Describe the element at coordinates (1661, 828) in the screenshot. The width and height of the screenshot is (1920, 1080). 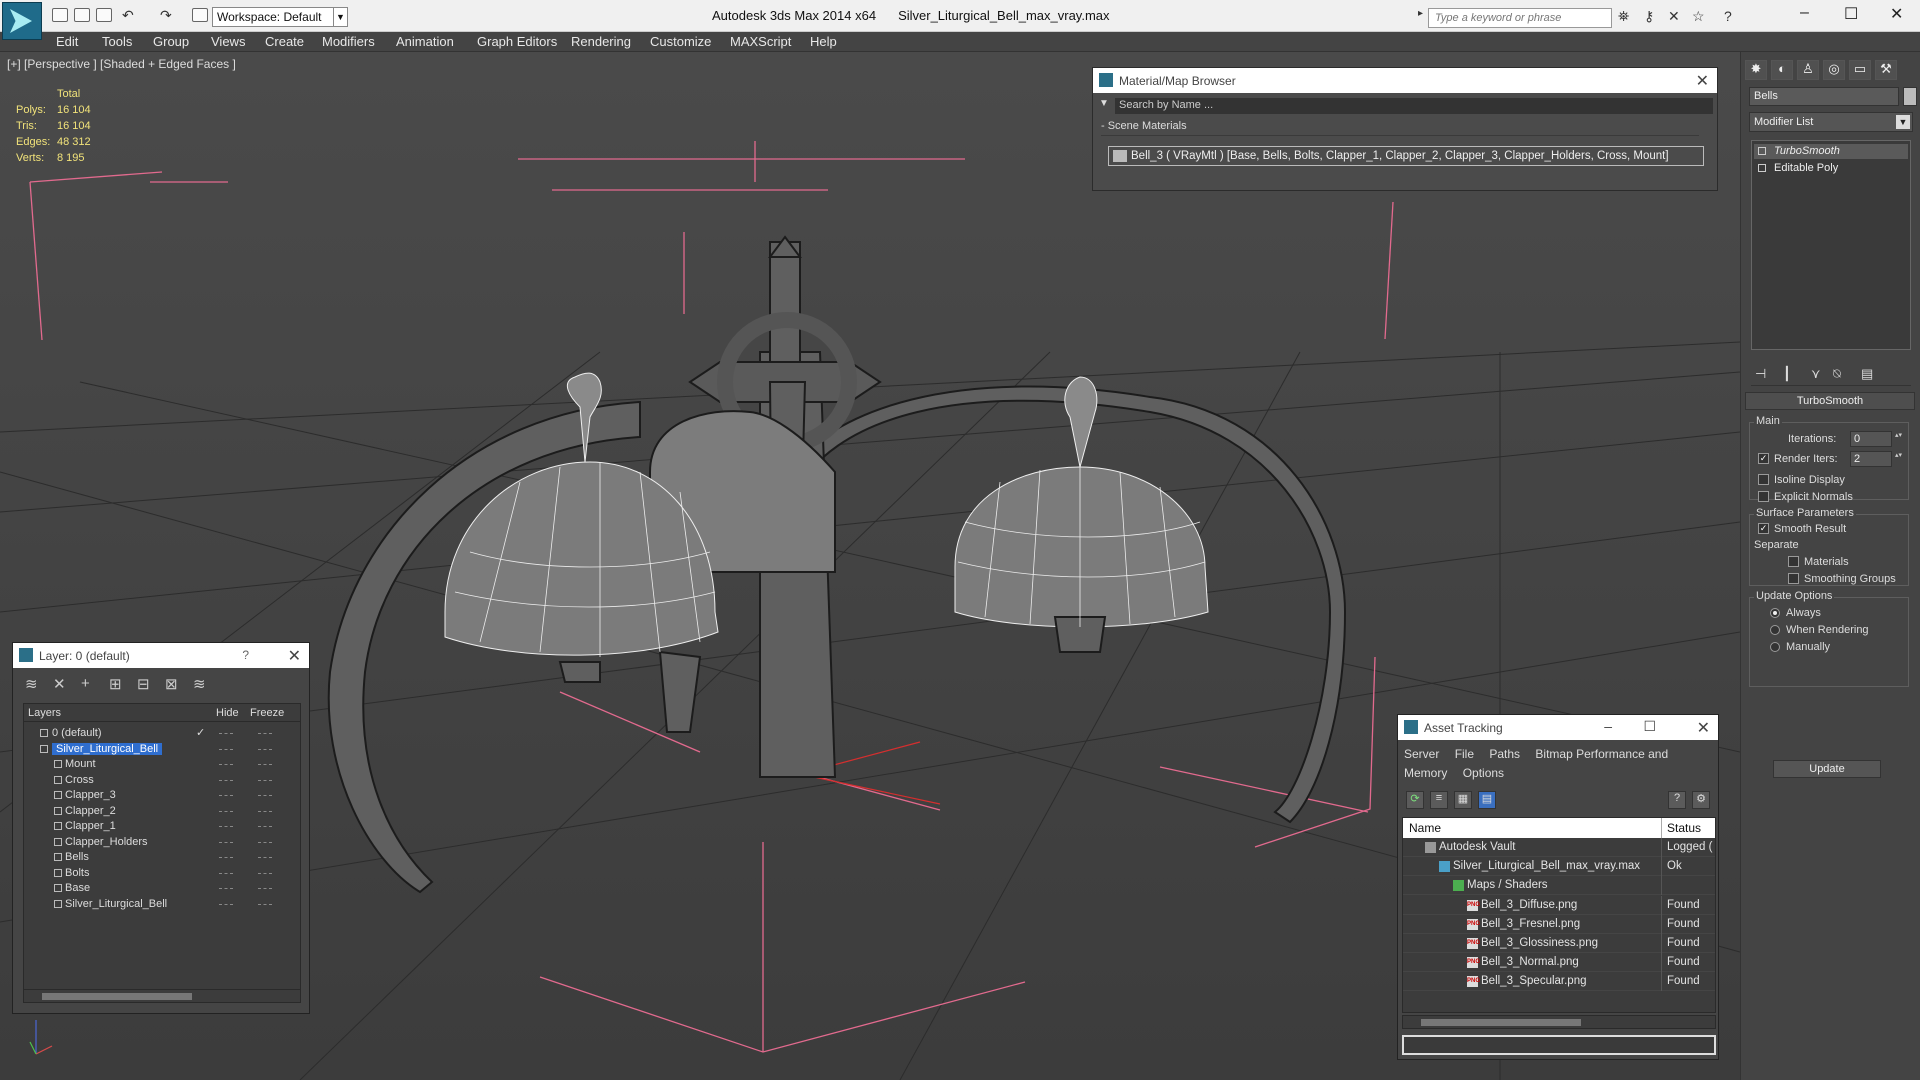
I see `column-divider` at that location.